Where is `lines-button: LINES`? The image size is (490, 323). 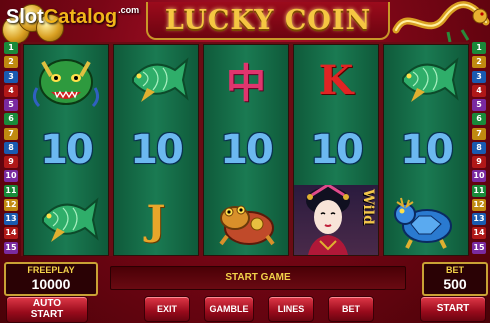
lines-button: LINES is located at coordinates (291, 309).